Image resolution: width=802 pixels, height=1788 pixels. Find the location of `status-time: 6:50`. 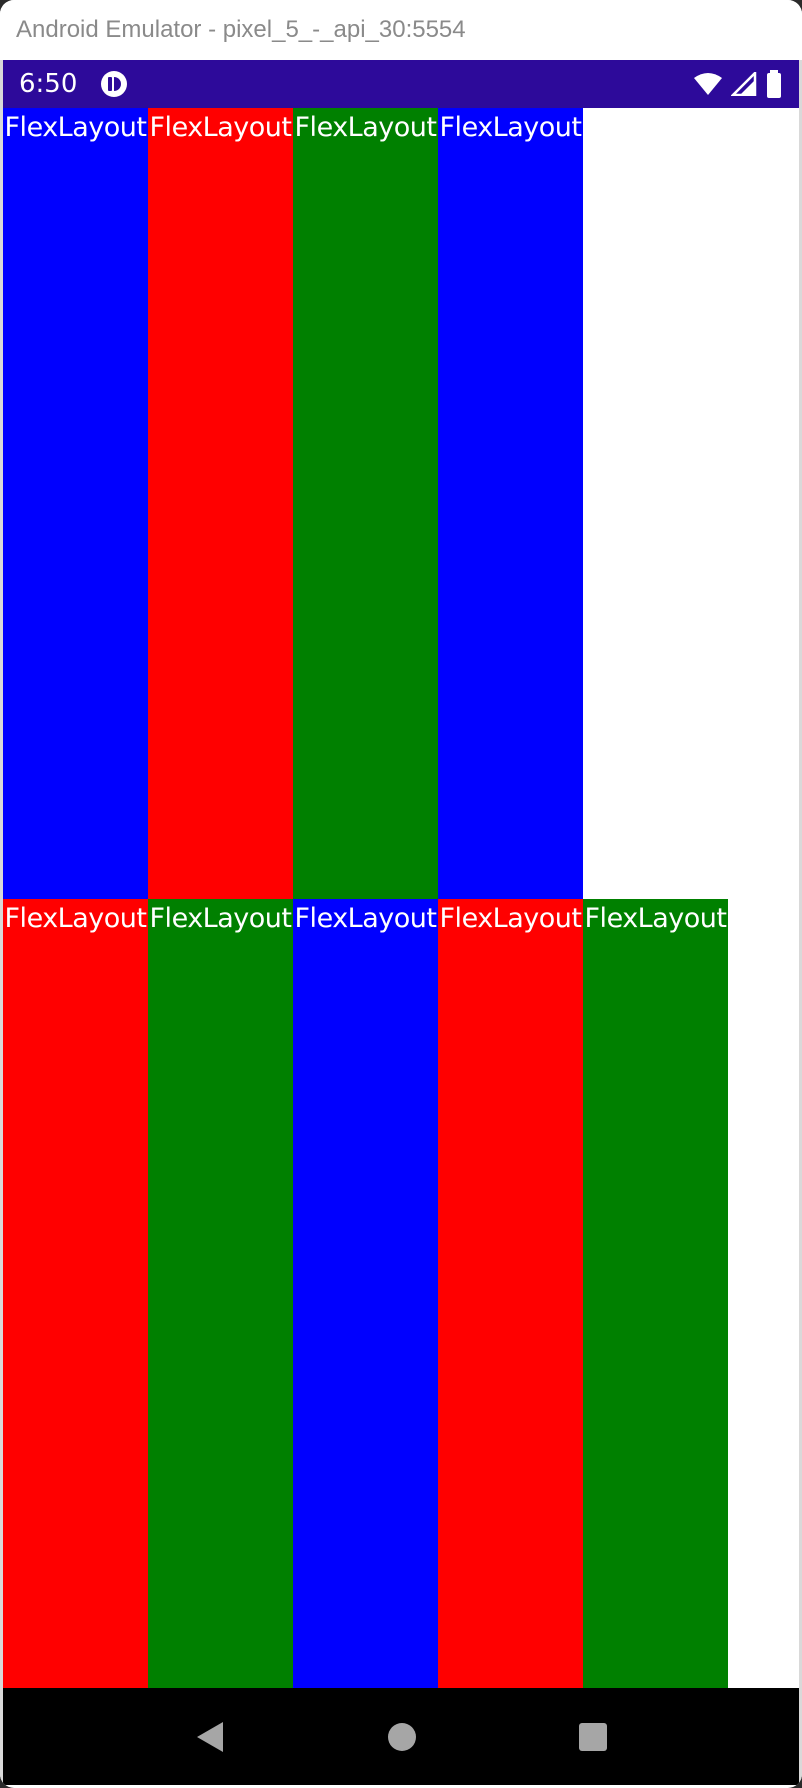

status-time: 6:50 is located at coordinates (48, 84).